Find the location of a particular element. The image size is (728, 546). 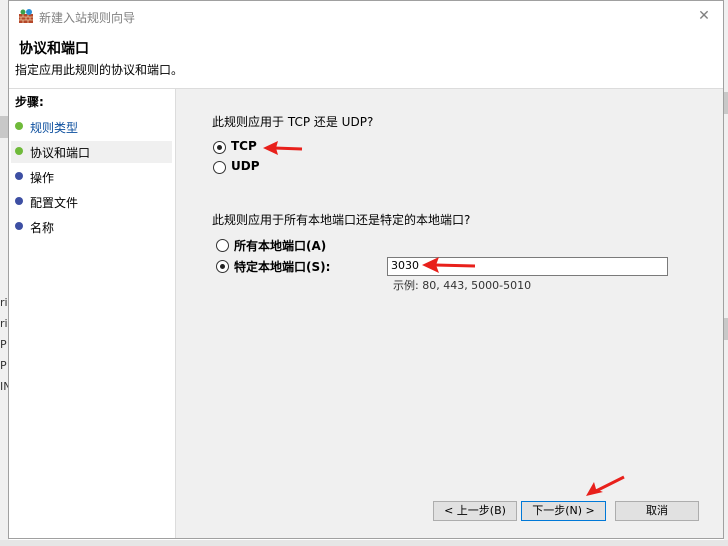

ports-question: 此规则应用于所有本地端口还是特定的本地端口? is located at coordinates (341, 220).